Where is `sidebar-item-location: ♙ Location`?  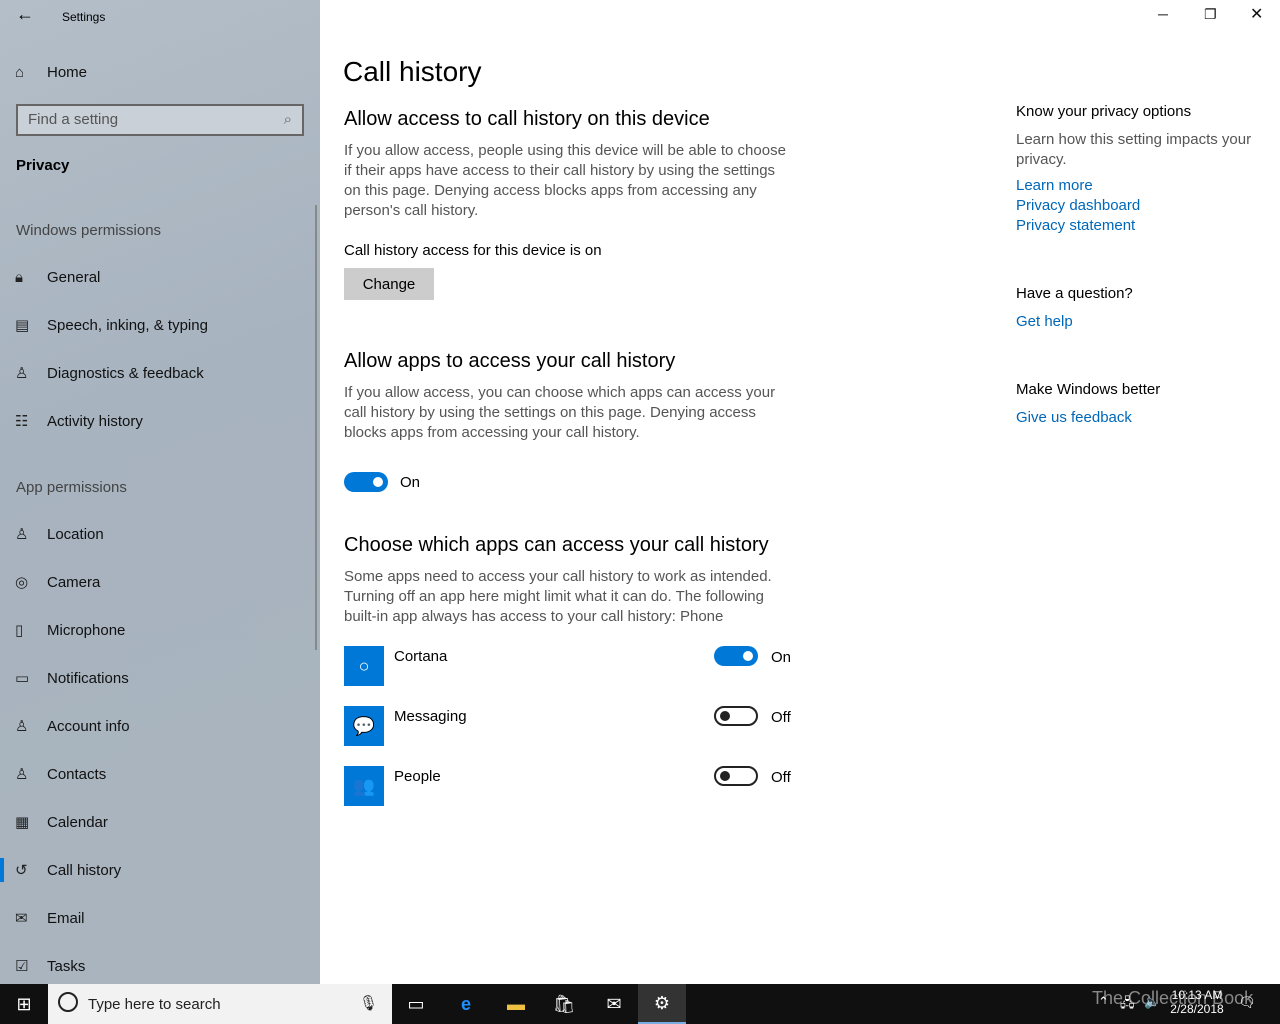 sidebar-item-location: ♙ Location is located at coordinates (158, 534).